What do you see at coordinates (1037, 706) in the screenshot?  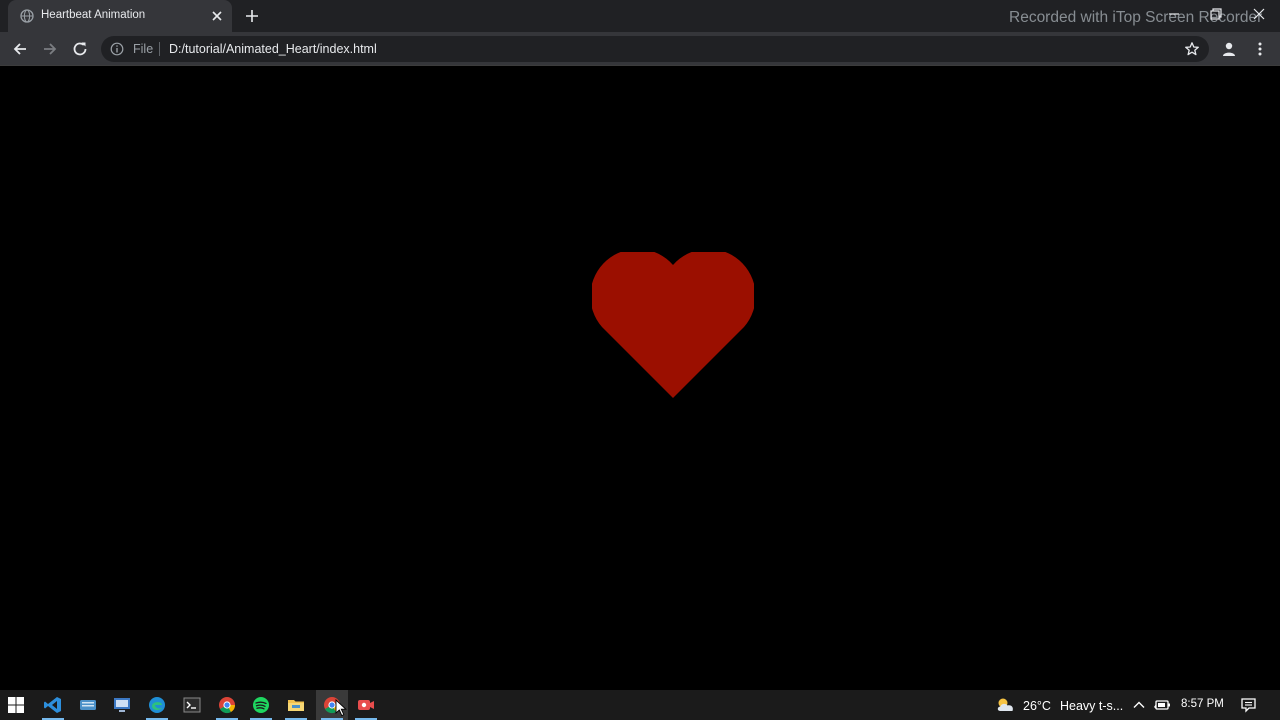 I see `weather-temperature: 26°C` at bounding box center [1037, 706].